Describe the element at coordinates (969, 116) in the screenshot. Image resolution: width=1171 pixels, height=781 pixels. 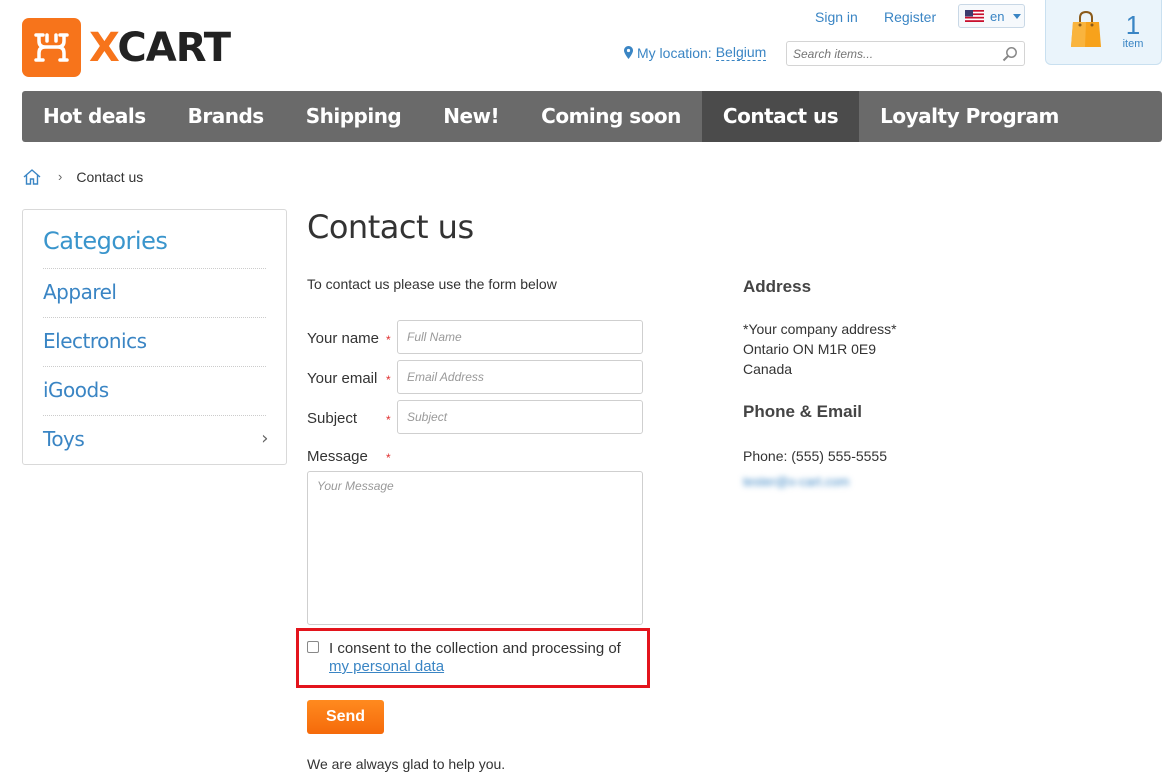
I see `nav-loyalty-program: Loyalty Program` at that location.